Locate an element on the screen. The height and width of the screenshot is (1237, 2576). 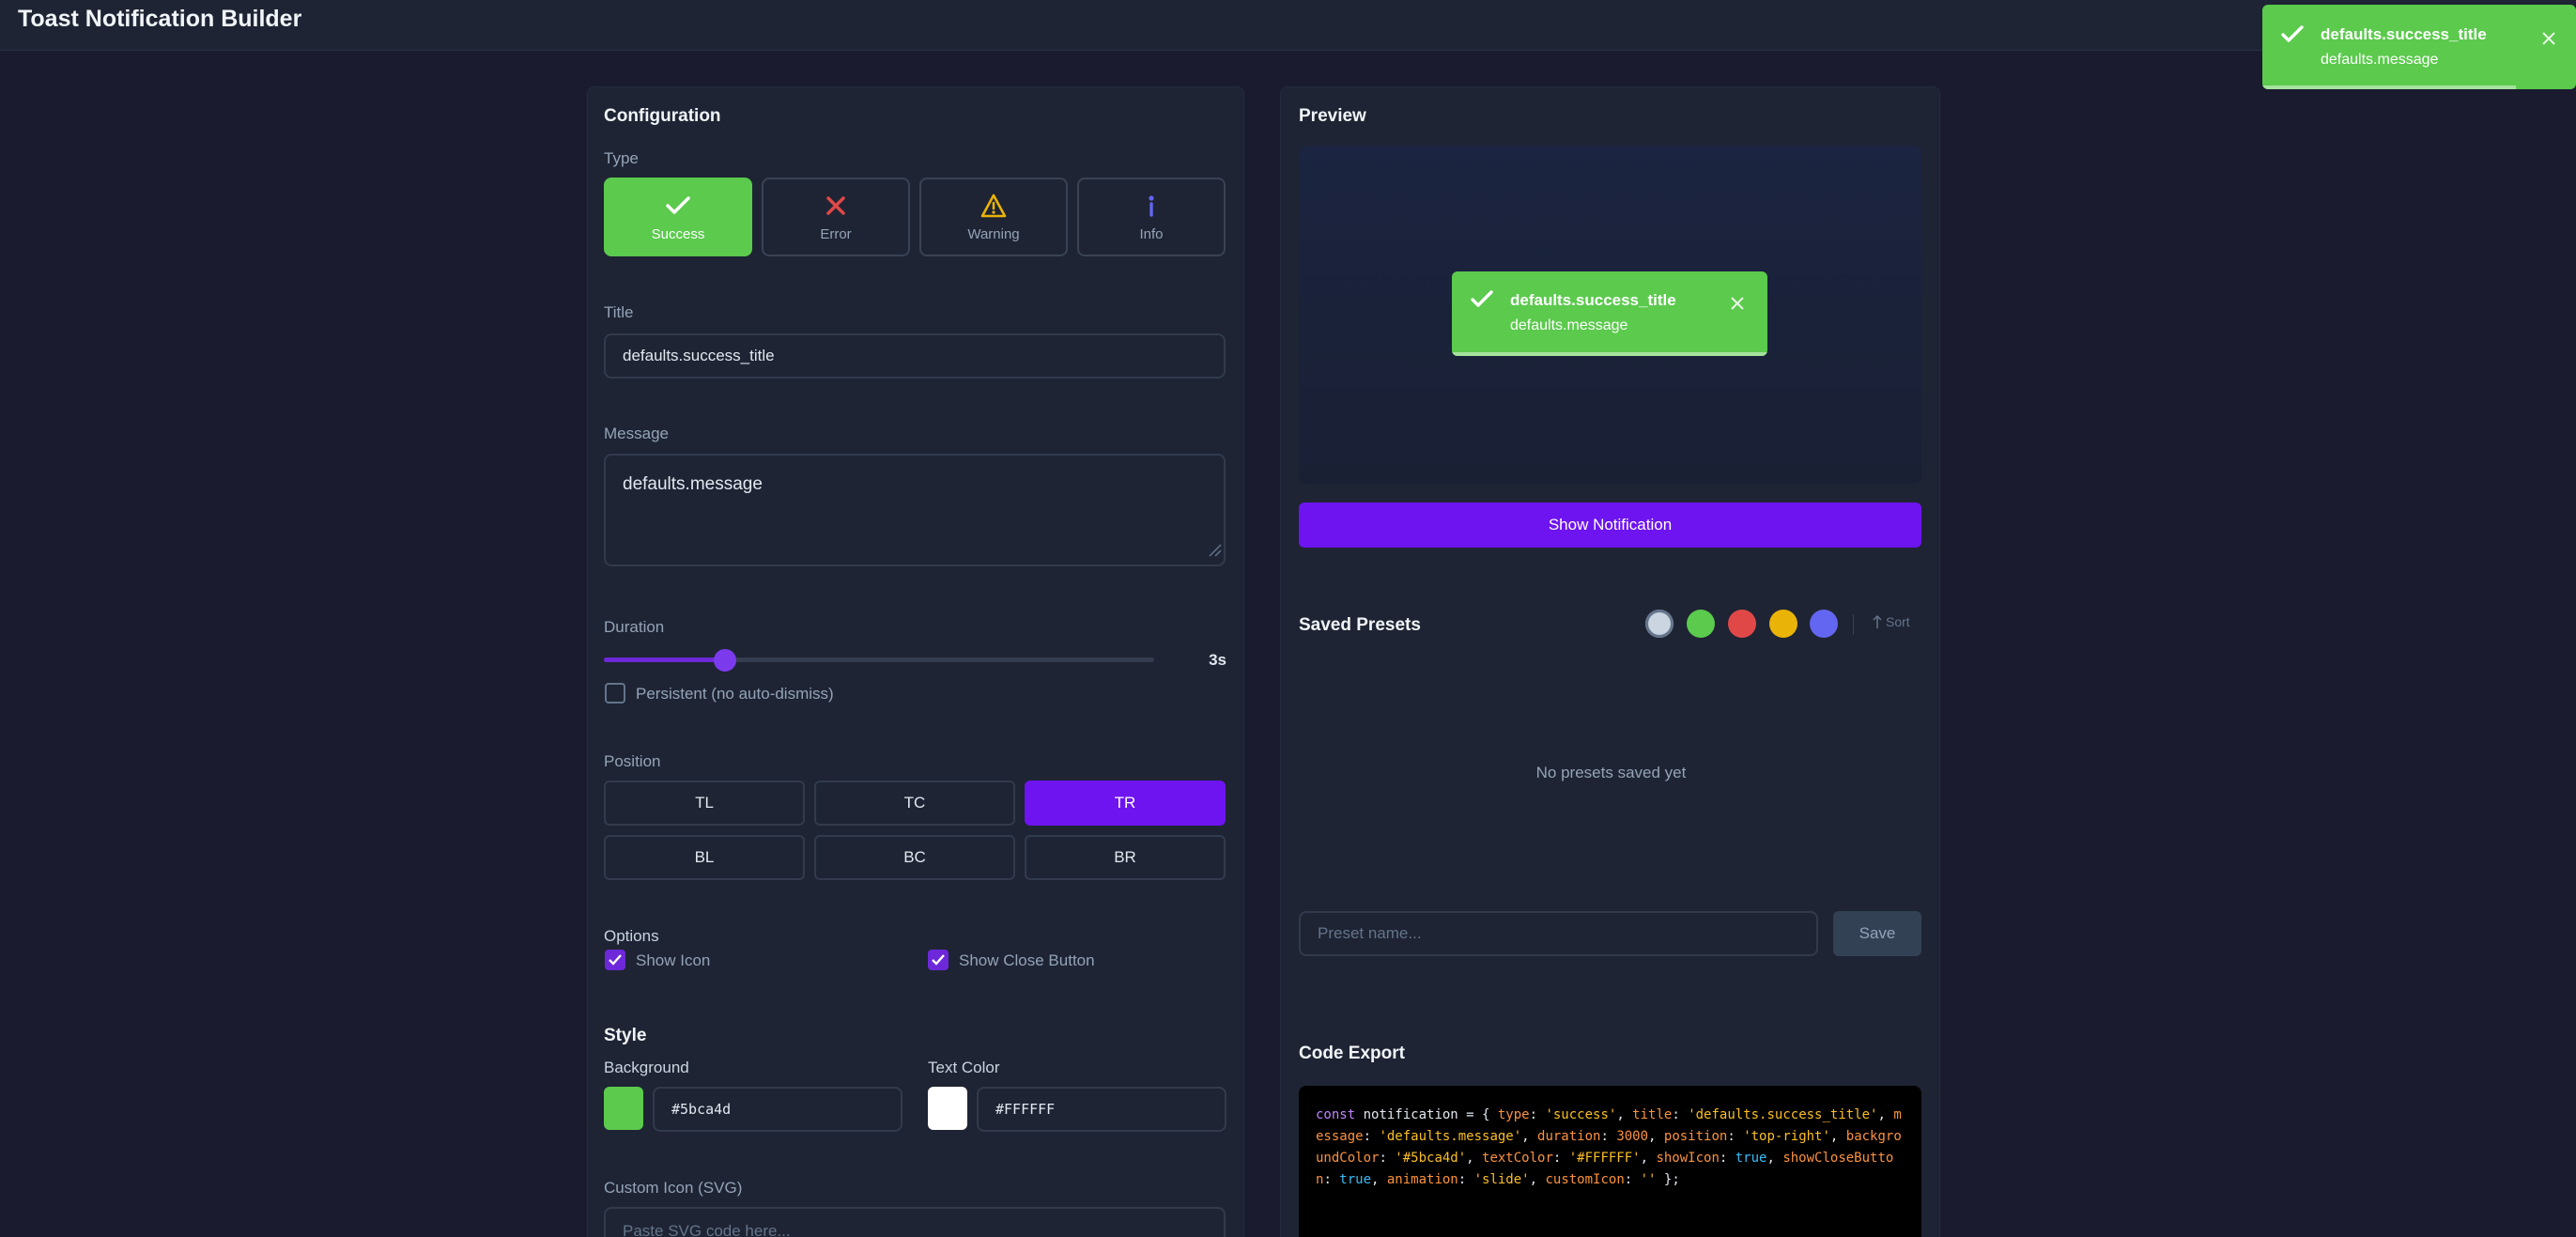
app-title: Toast Notification Builder is located at coordinates (160, 19).